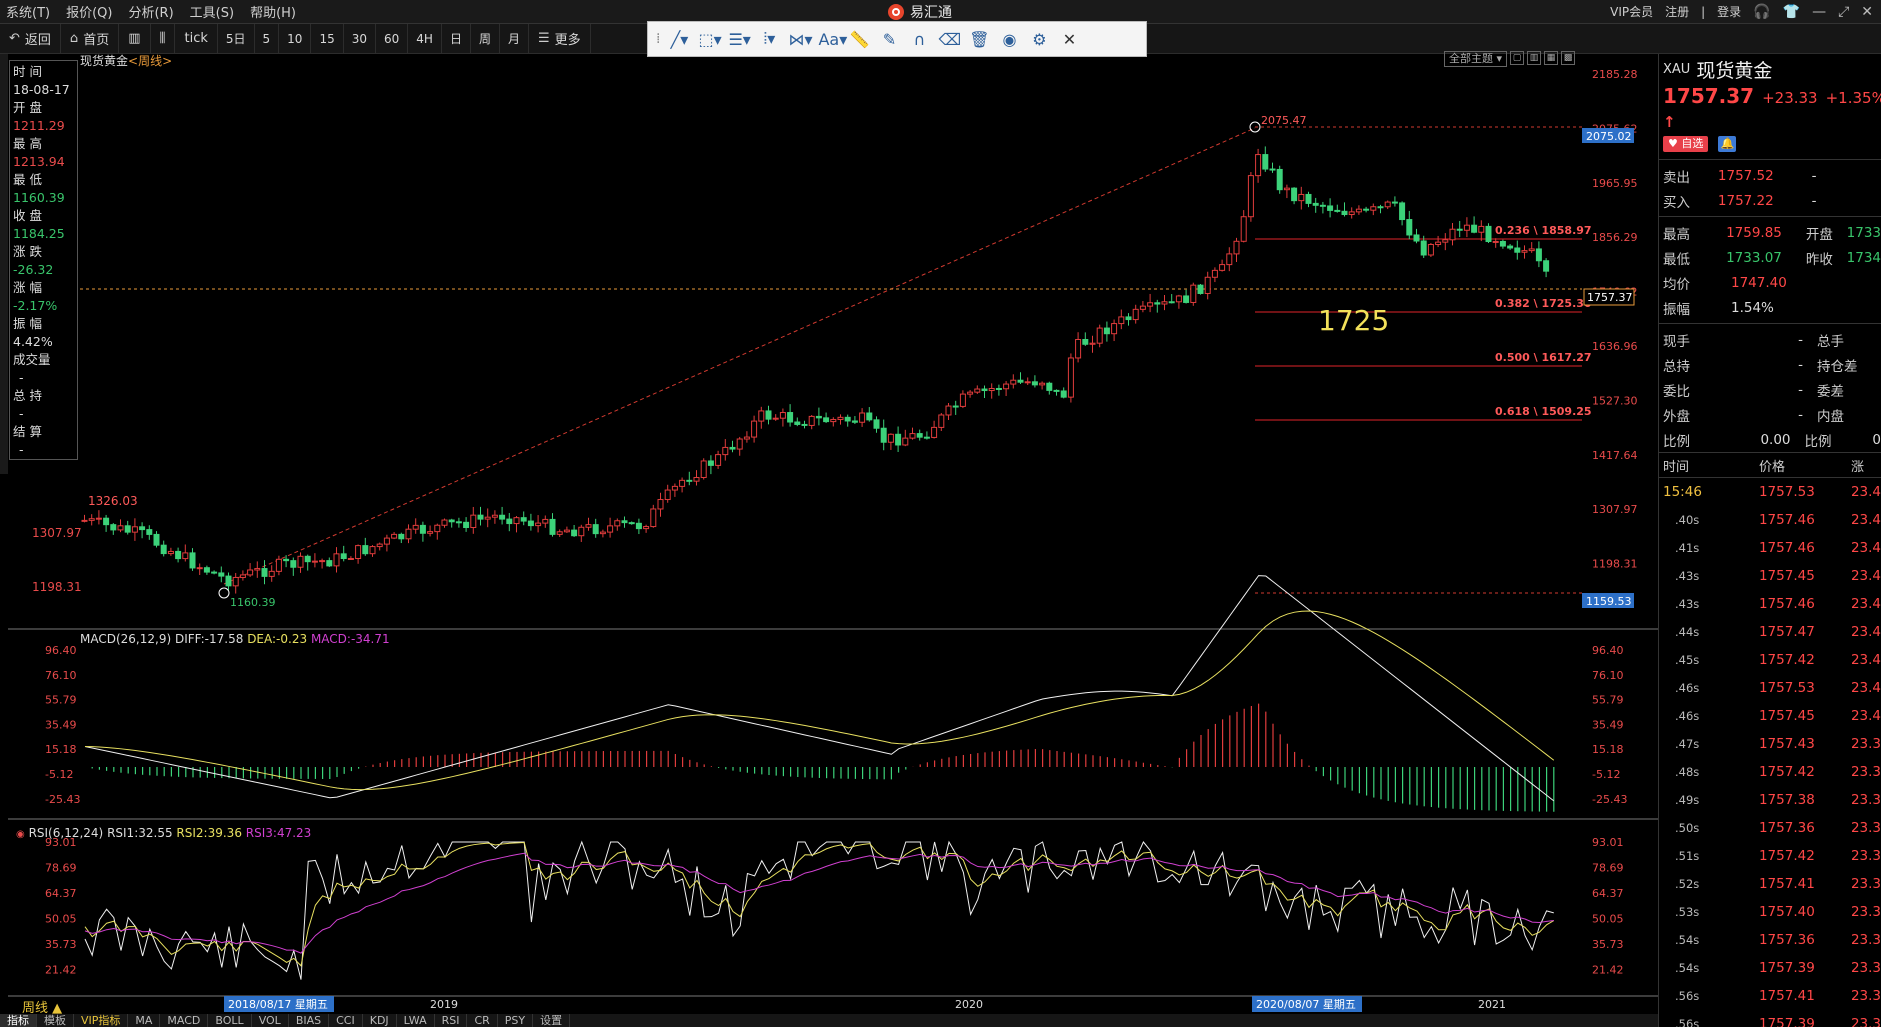 This screenshot has height=1027, width=1881. I want to click on ruler-icon: 📏, so click(859, 39).